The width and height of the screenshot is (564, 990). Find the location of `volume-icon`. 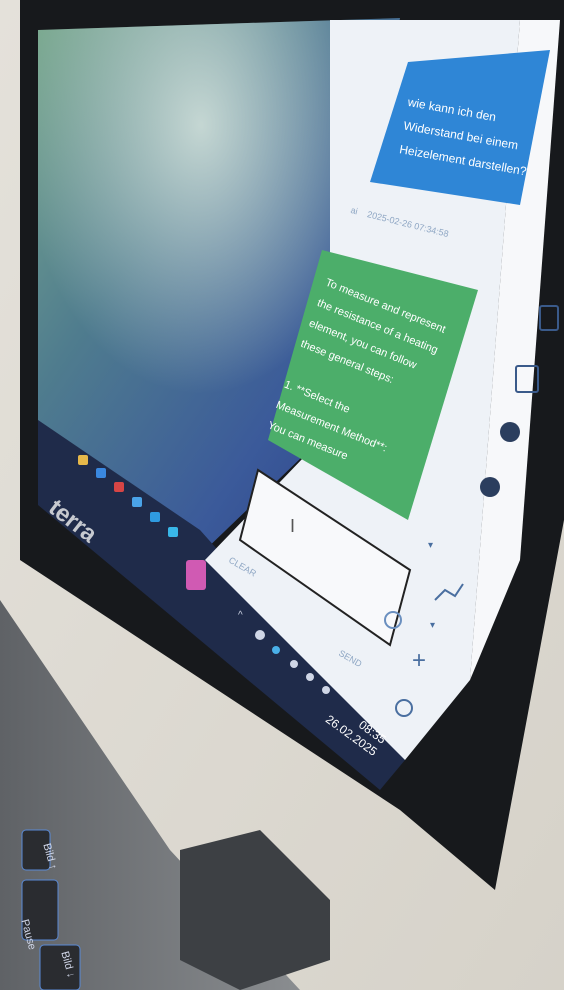

volume-icon is located at coordinates (310, 677).